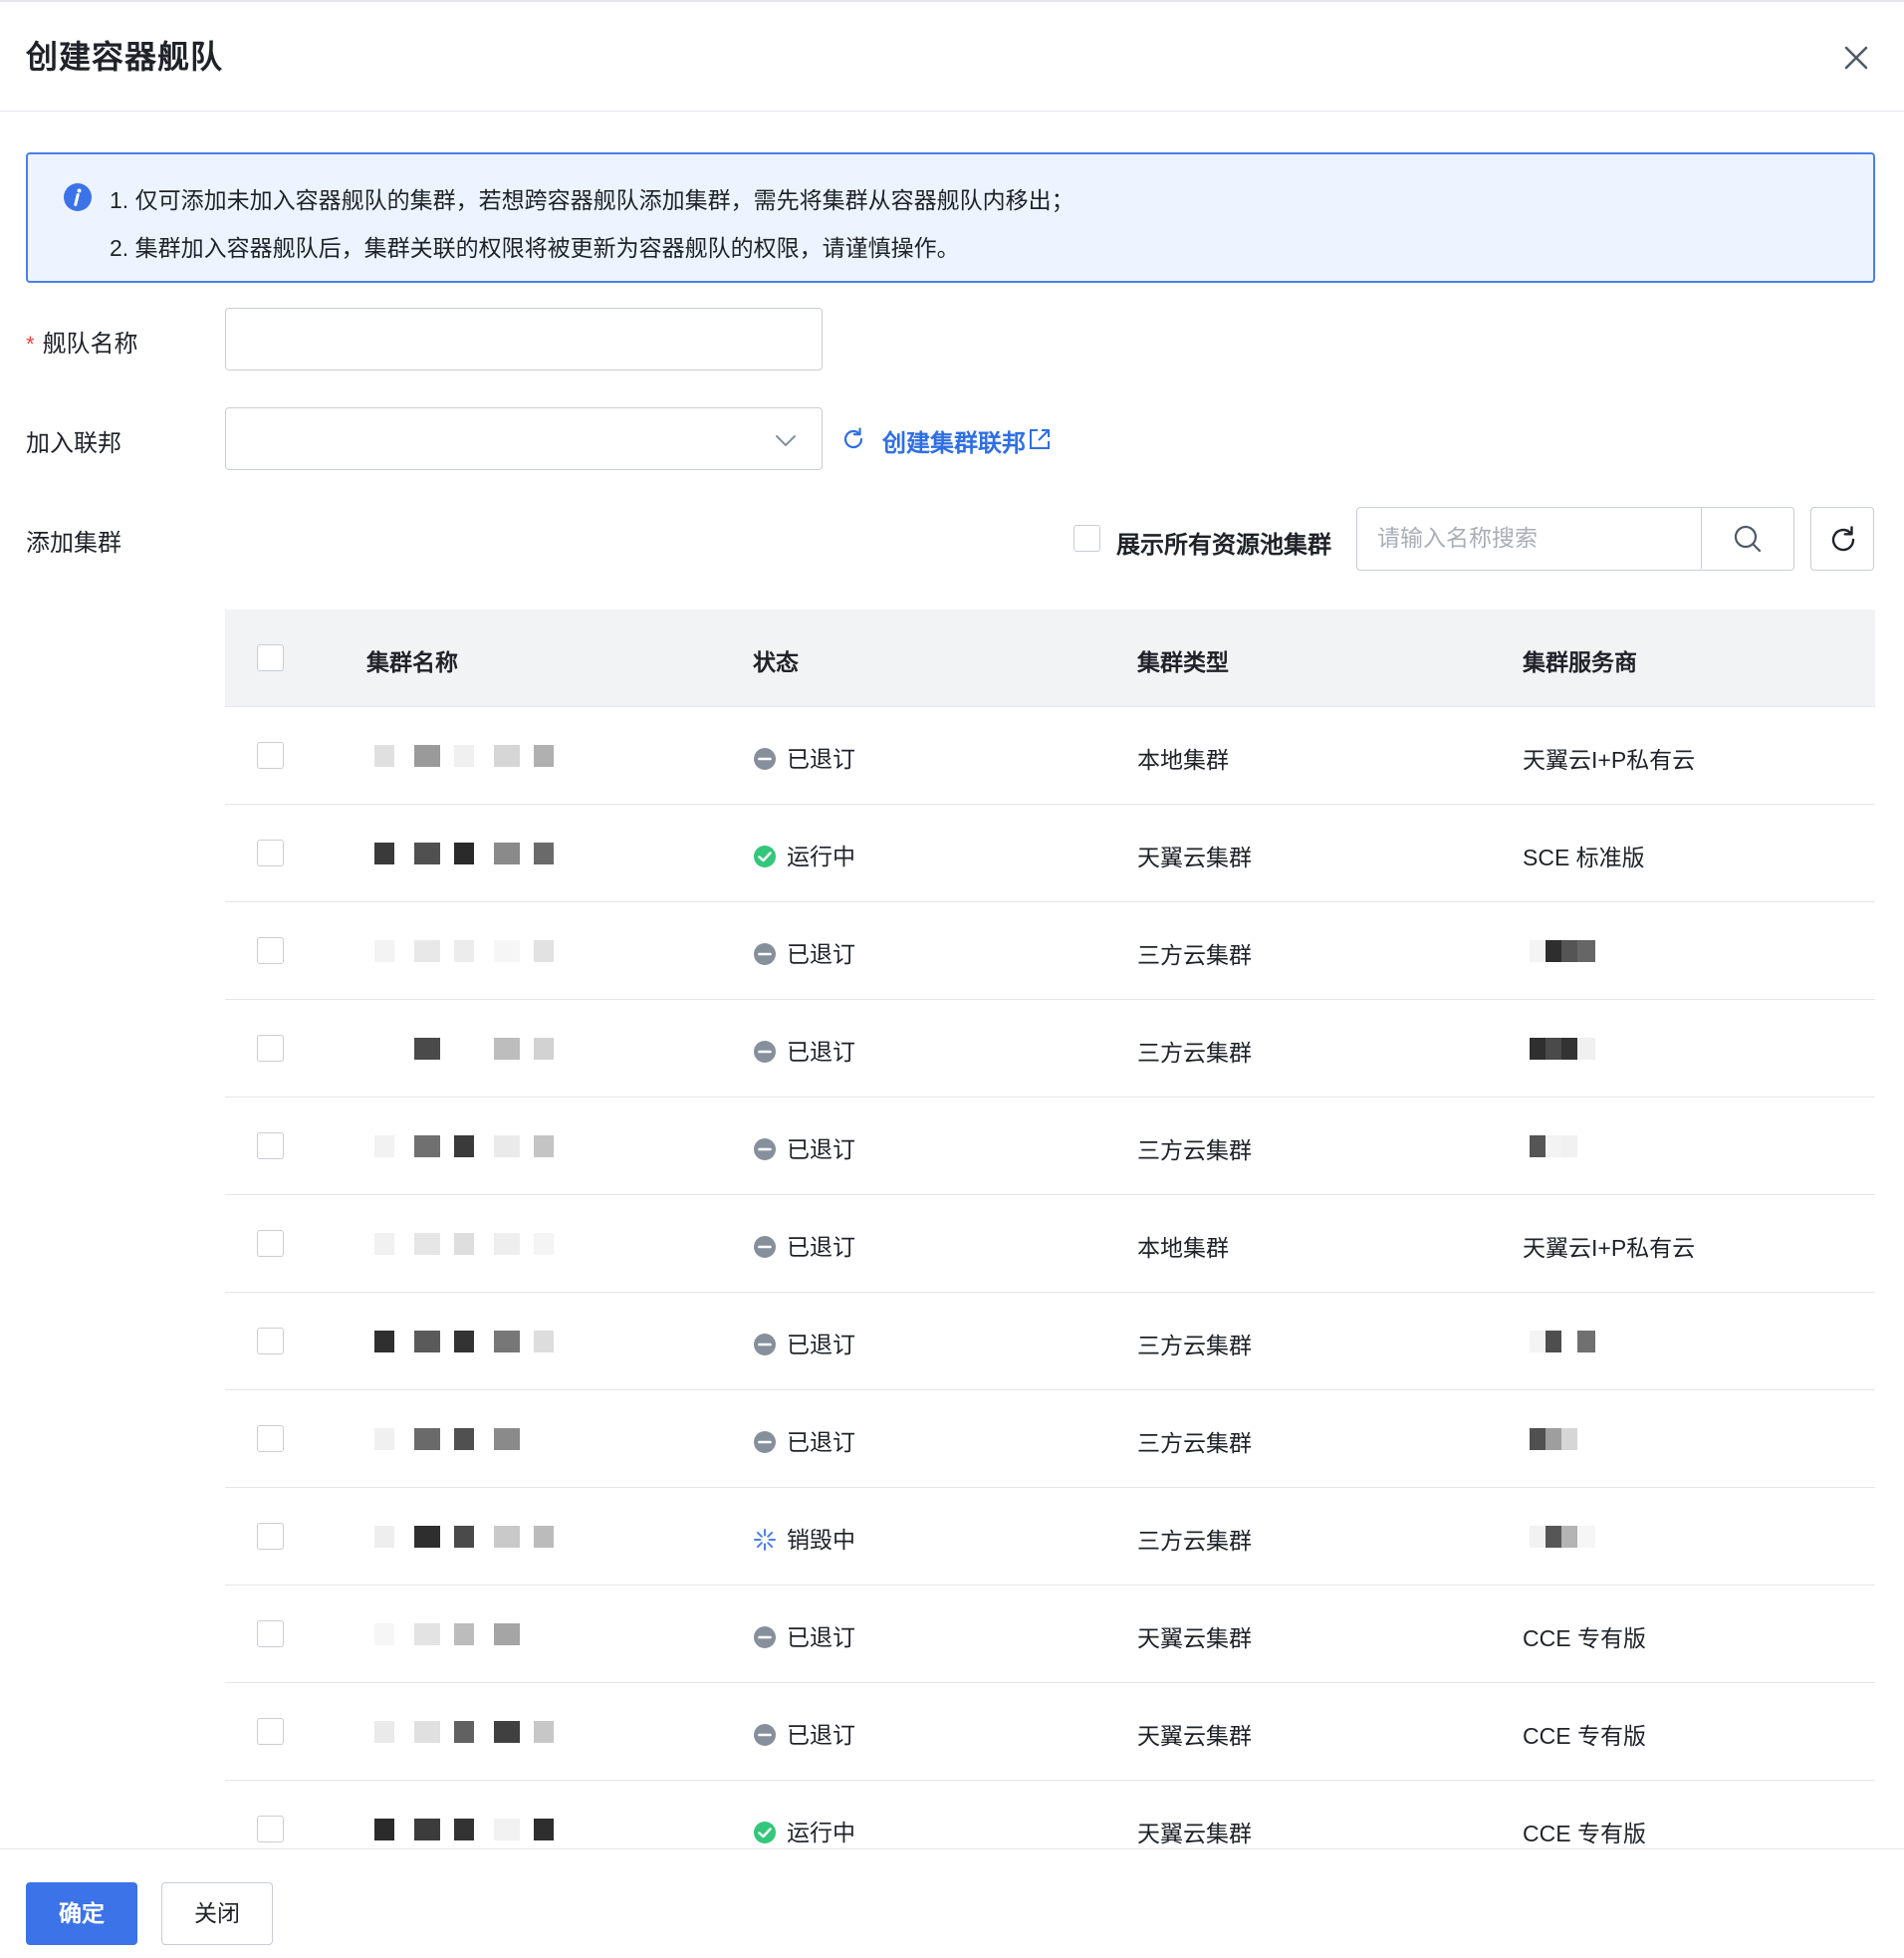  I want to click on refresh-federation-icon, so click(853, 439).